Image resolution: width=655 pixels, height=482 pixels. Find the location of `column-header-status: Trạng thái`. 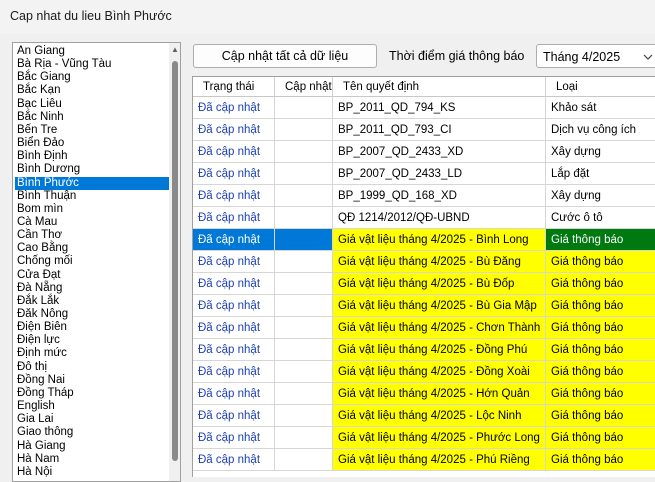

column-header-status: Trạng thái is located at coordinates (234, 87).